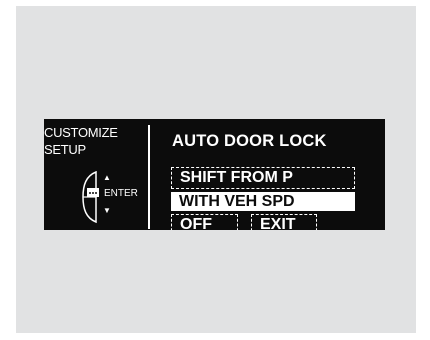 The width and height of the screenshot is (430, 340). What do you see at coordinates (107, 210) in the screenshot?
I see `arrow-down-icon: ▼` at bounding box center [107, 210].